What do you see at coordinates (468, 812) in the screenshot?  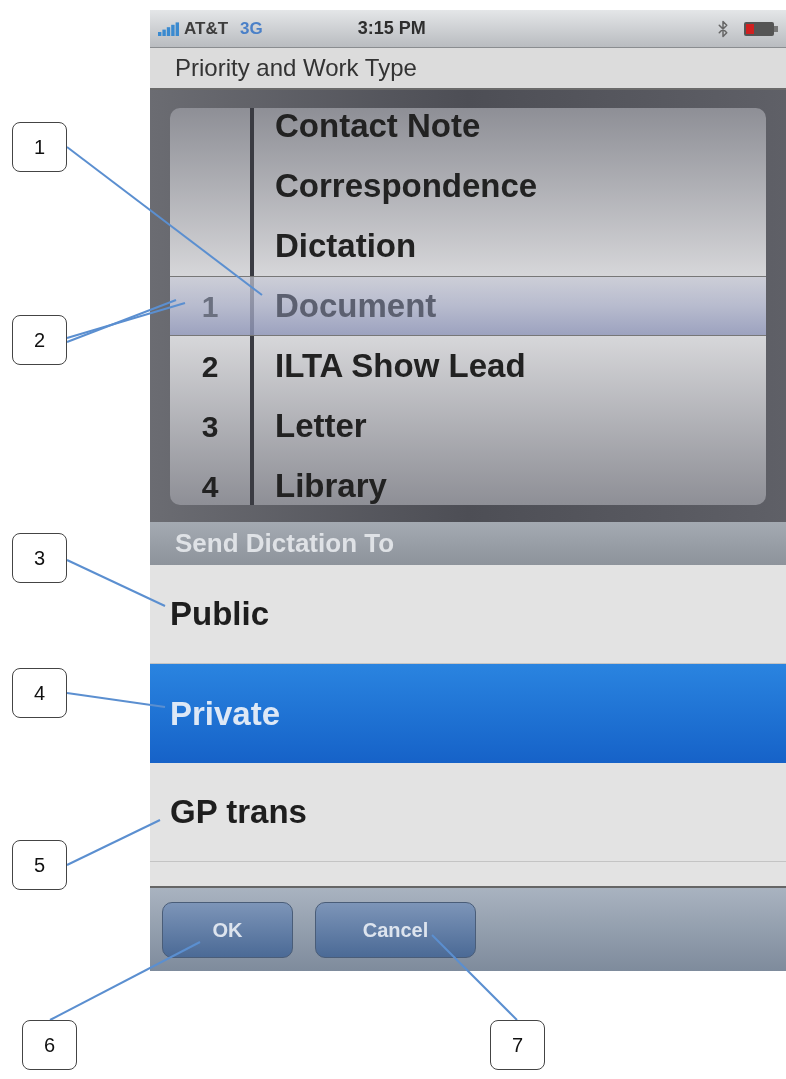 I see `destination-row: GP trans` at bounding box center [468, 812].